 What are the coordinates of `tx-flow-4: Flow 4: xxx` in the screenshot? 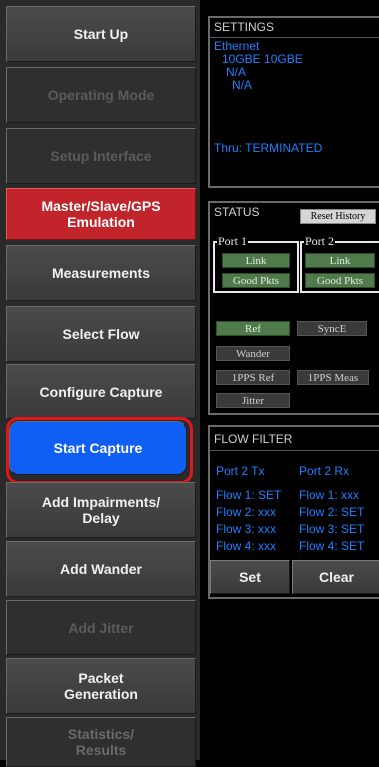 It's located at (246, 546).